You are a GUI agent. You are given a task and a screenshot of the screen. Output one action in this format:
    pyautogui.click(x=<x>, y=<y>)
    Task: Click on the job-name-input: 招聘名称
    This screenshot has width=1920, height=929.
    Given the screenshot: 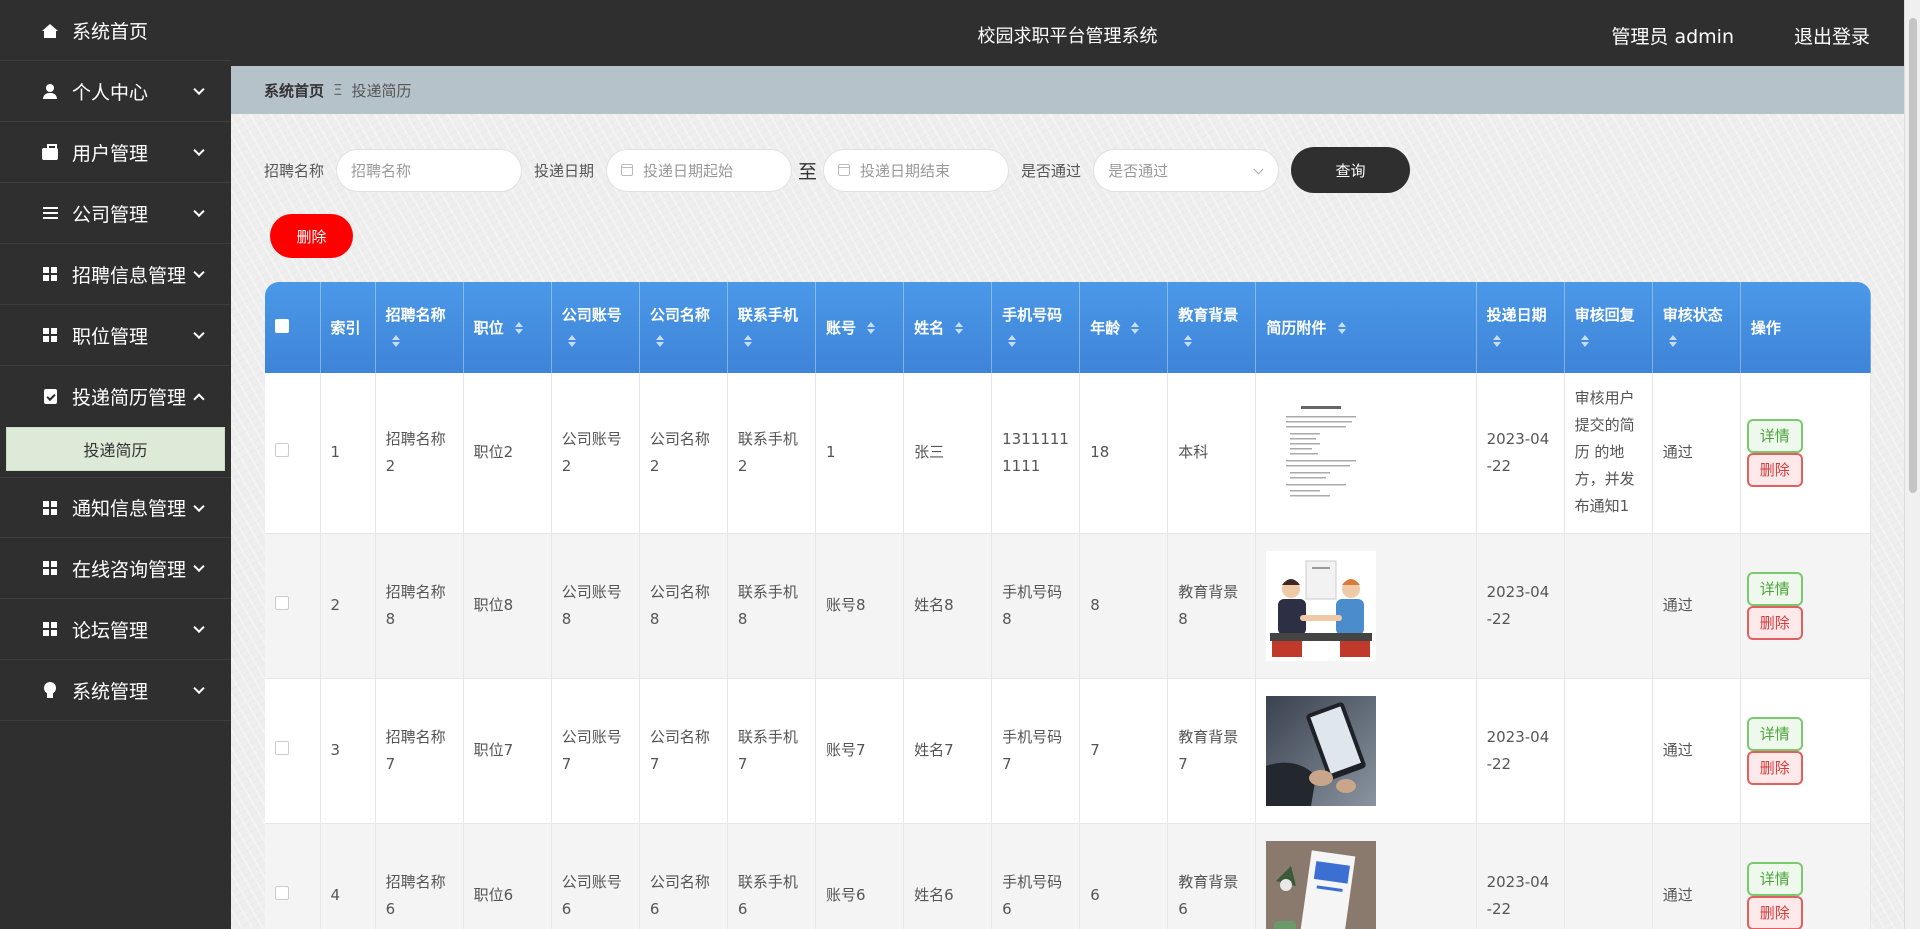 What is the action you would take?
    pyautogui.click(x=429, y=170)
    